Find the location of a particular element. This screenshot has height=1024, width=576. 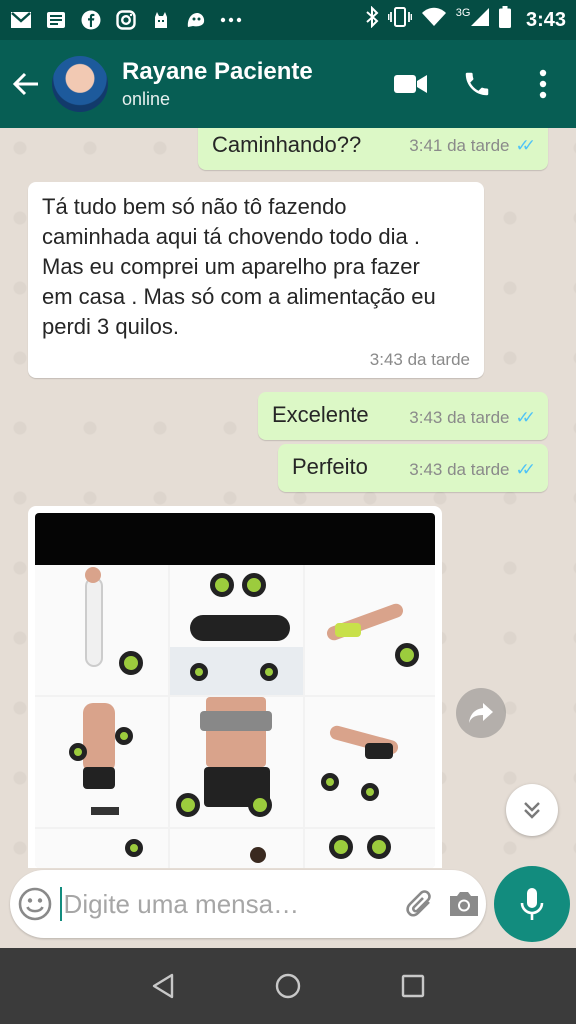

emoji-button is located at coordinates (35, 904).